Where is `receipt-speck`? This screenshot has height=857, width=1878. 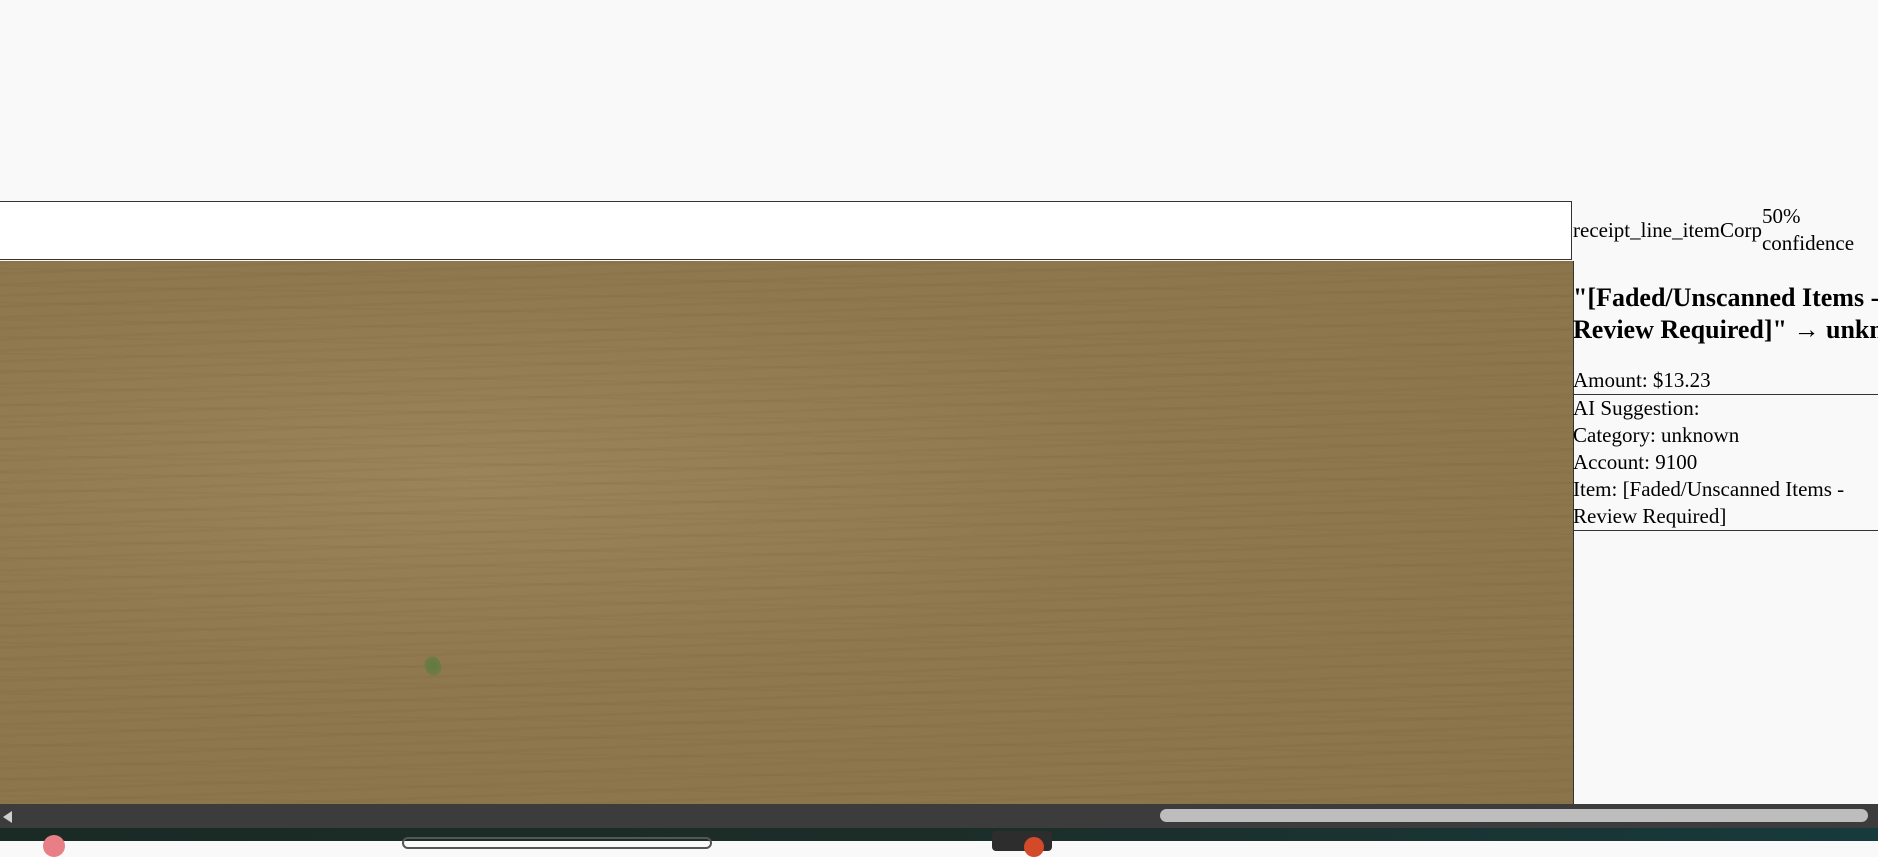 receipt-speck is located at coordinates (433, 666).